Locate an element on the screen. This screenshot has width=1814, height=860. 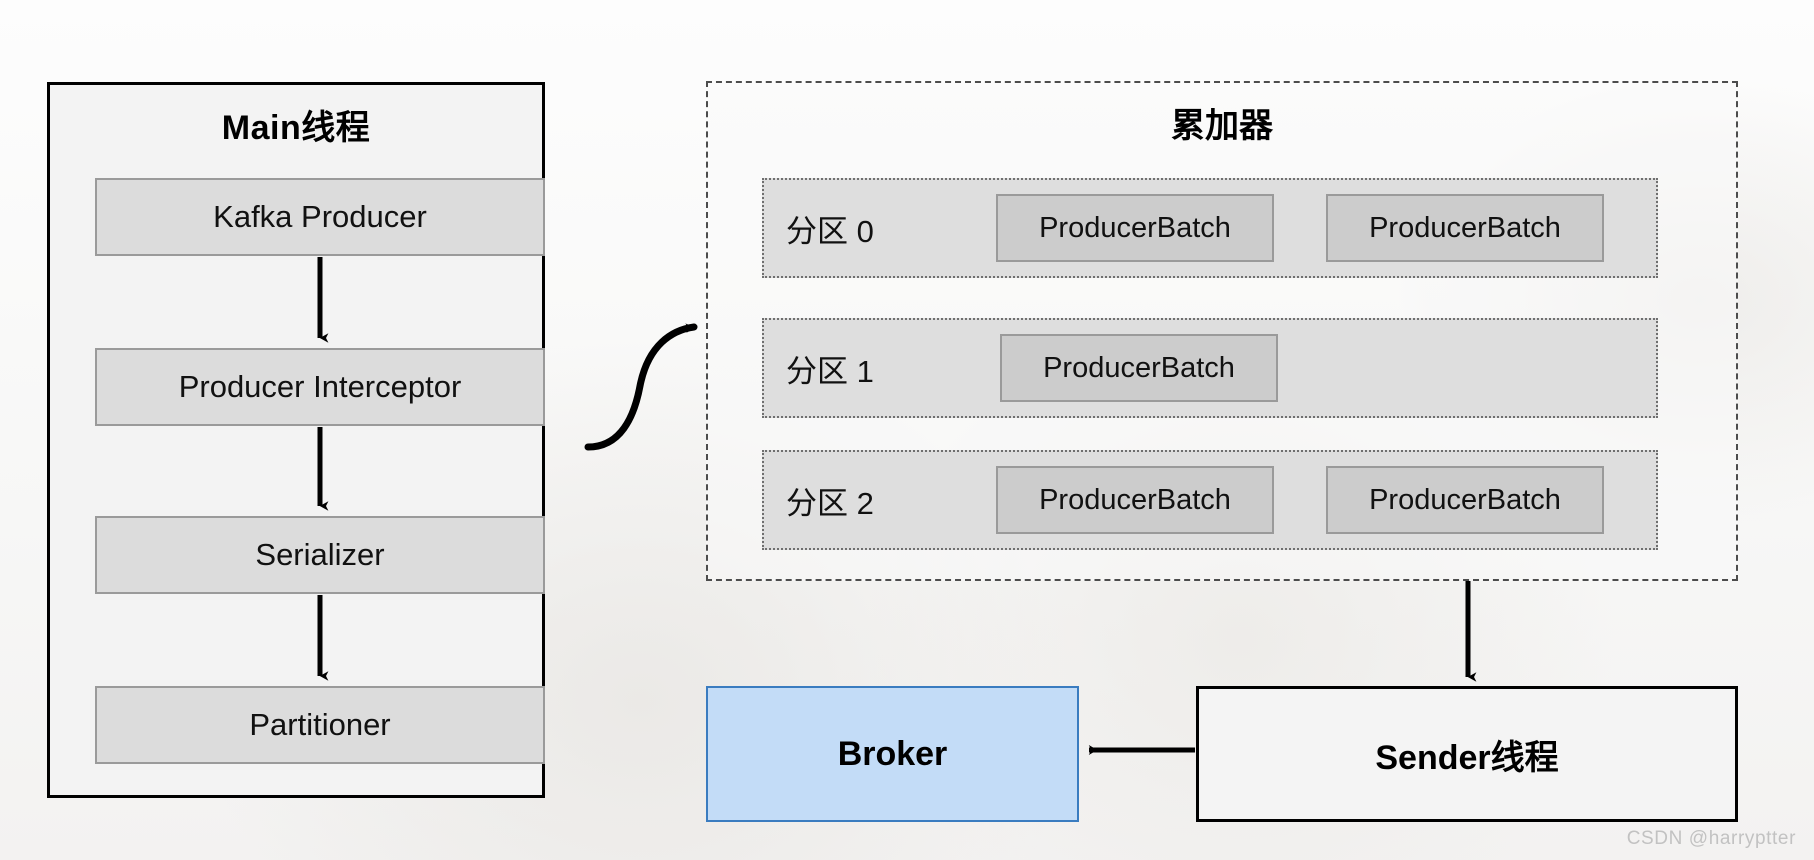
sender-thread-box: Sender线程 is located at coordinates (1467, 754).